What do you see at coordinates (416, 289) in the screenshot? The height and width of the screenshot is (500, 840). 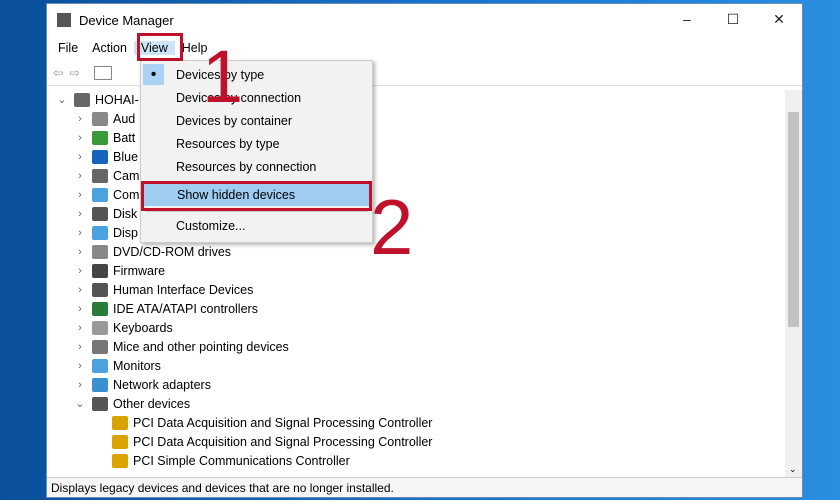 I see `tree-category: › Human Interface Devices` at bounding box center [416, 289].